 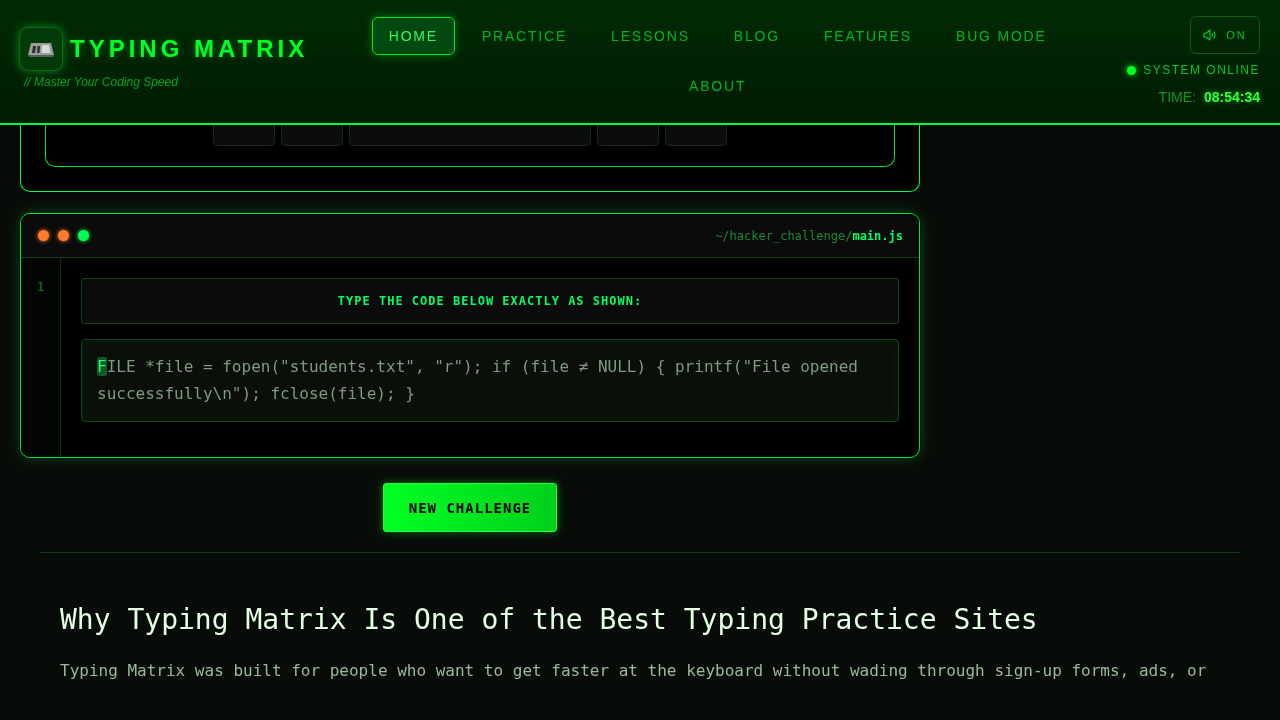 What do you see at coordinates (1177, 97) in the screenshot?
I see `time-label: TIME:` at bounding box center [1177, 97].